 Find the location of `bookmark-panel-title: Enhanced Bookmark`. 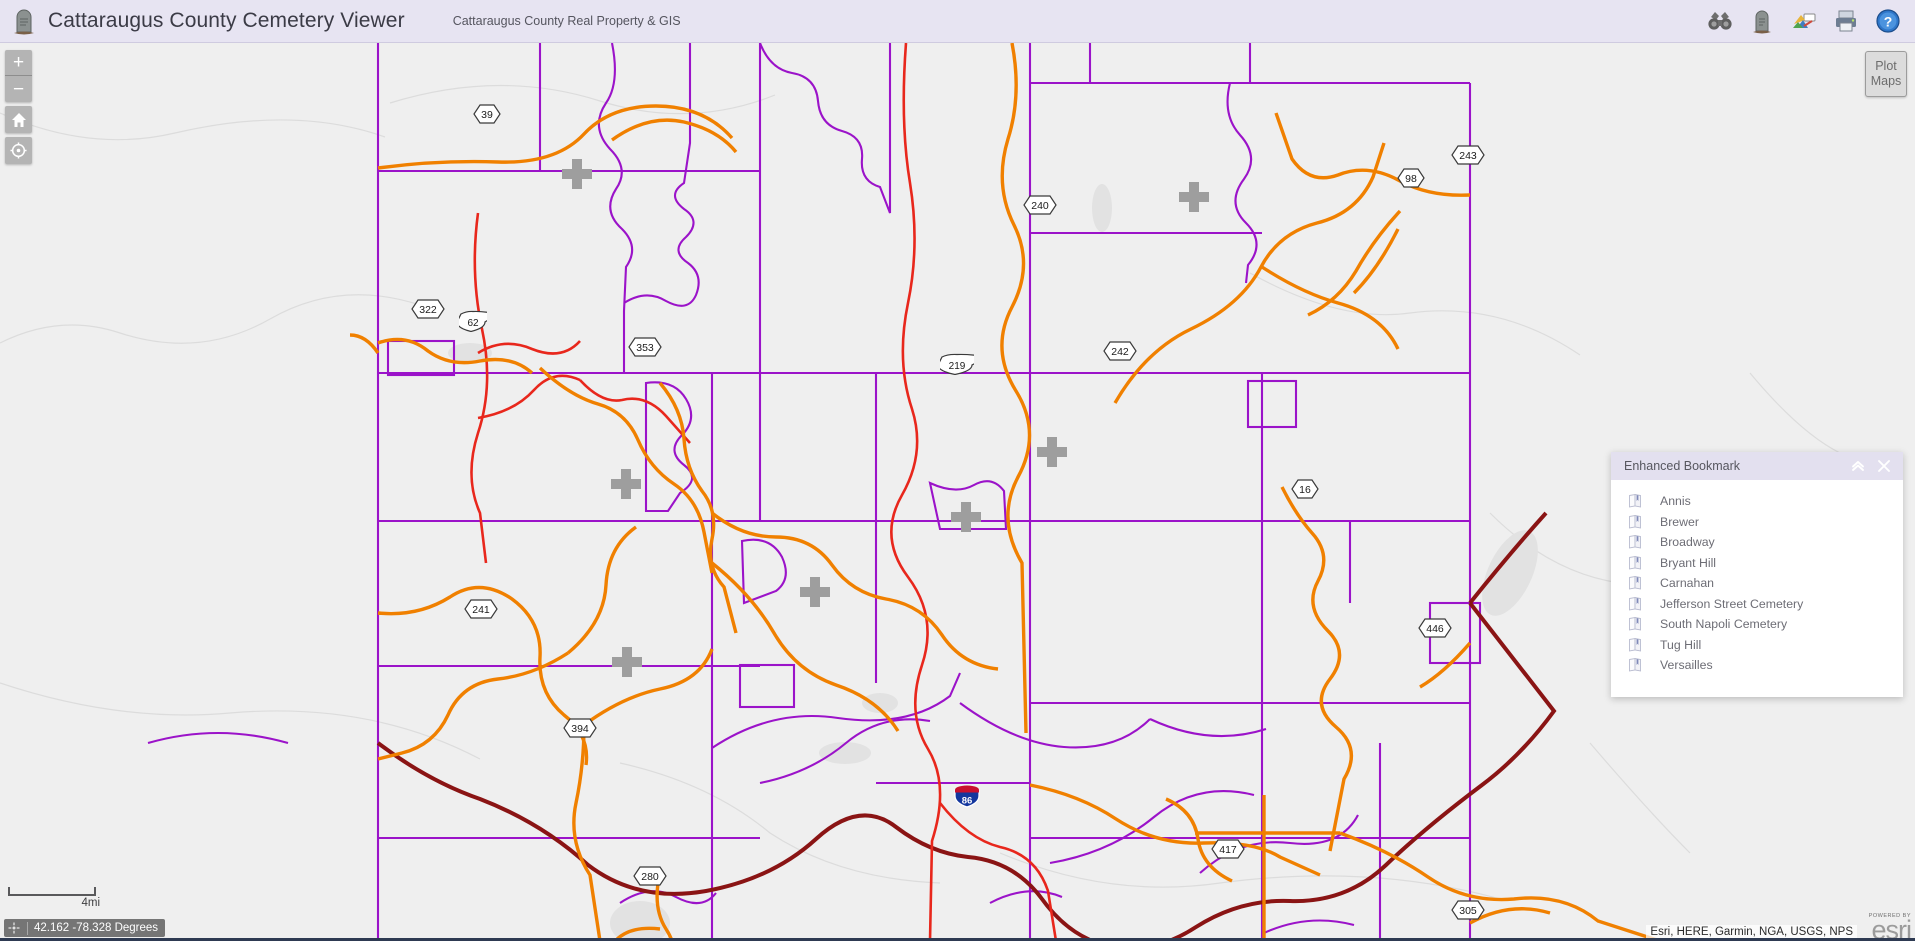

bookmark-panel-title: Enhanced Bookmark is located at coordinates (1682, 466).